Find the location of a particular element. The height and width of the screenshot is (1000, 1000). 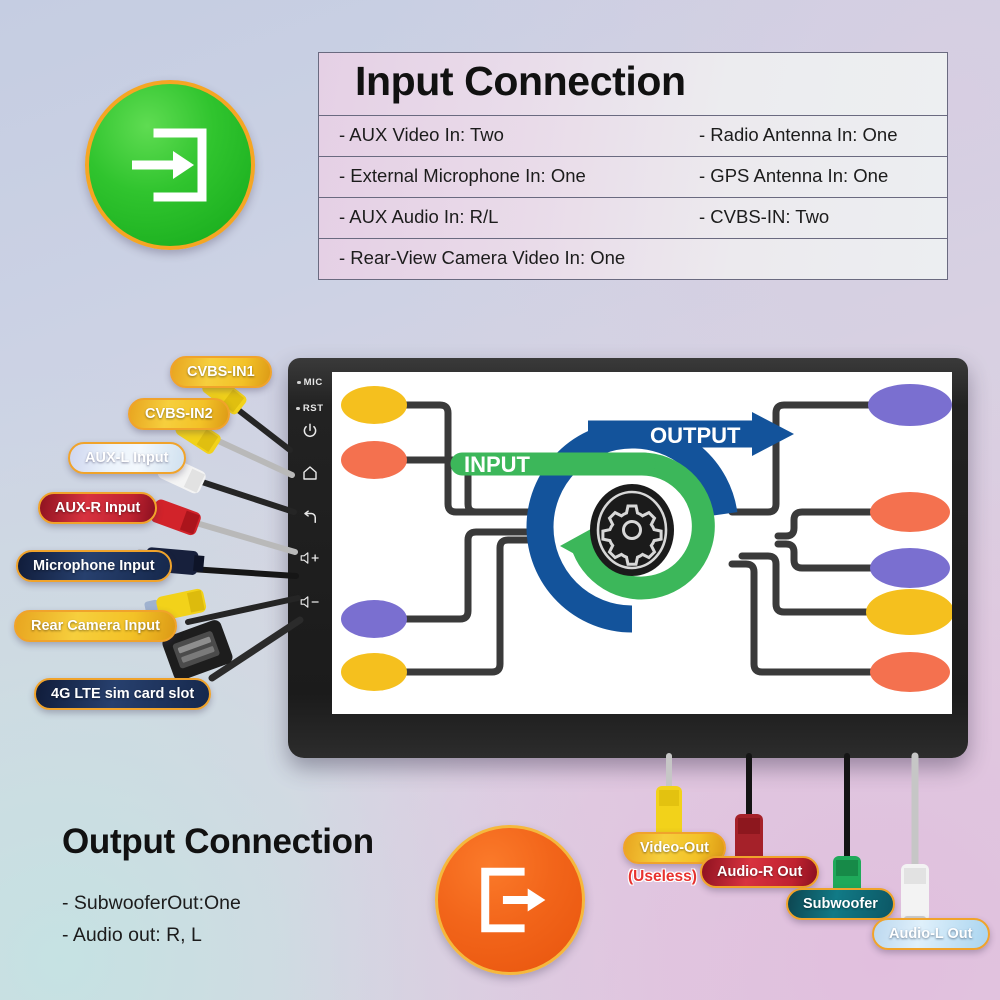

spec-cell: - External Microphone In: One is located at coordinates (462, 175).